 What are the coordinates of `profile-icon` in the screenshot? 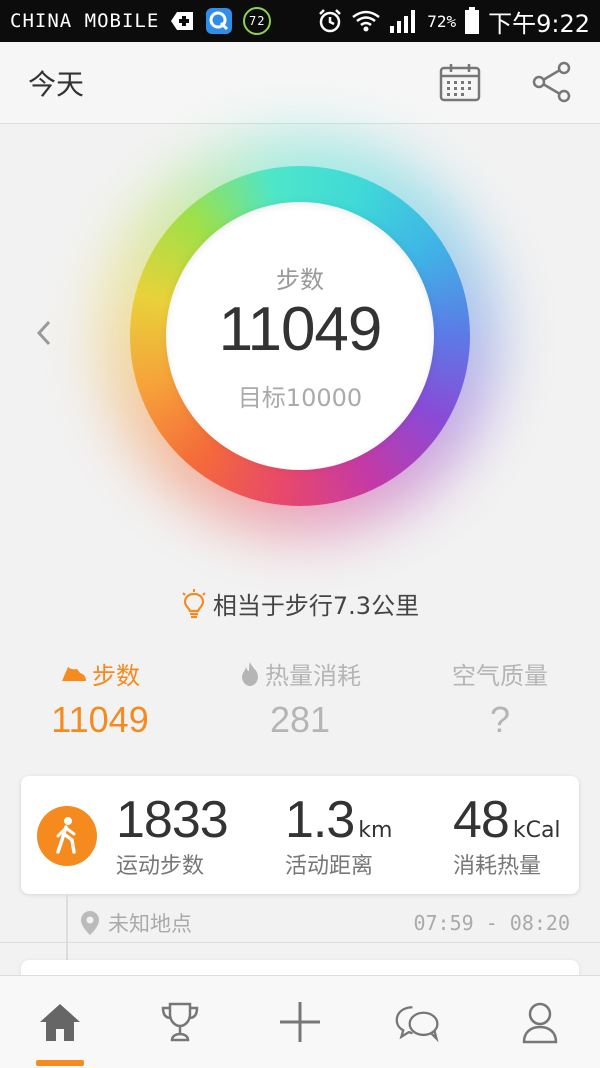 It's located at (540, 1023).